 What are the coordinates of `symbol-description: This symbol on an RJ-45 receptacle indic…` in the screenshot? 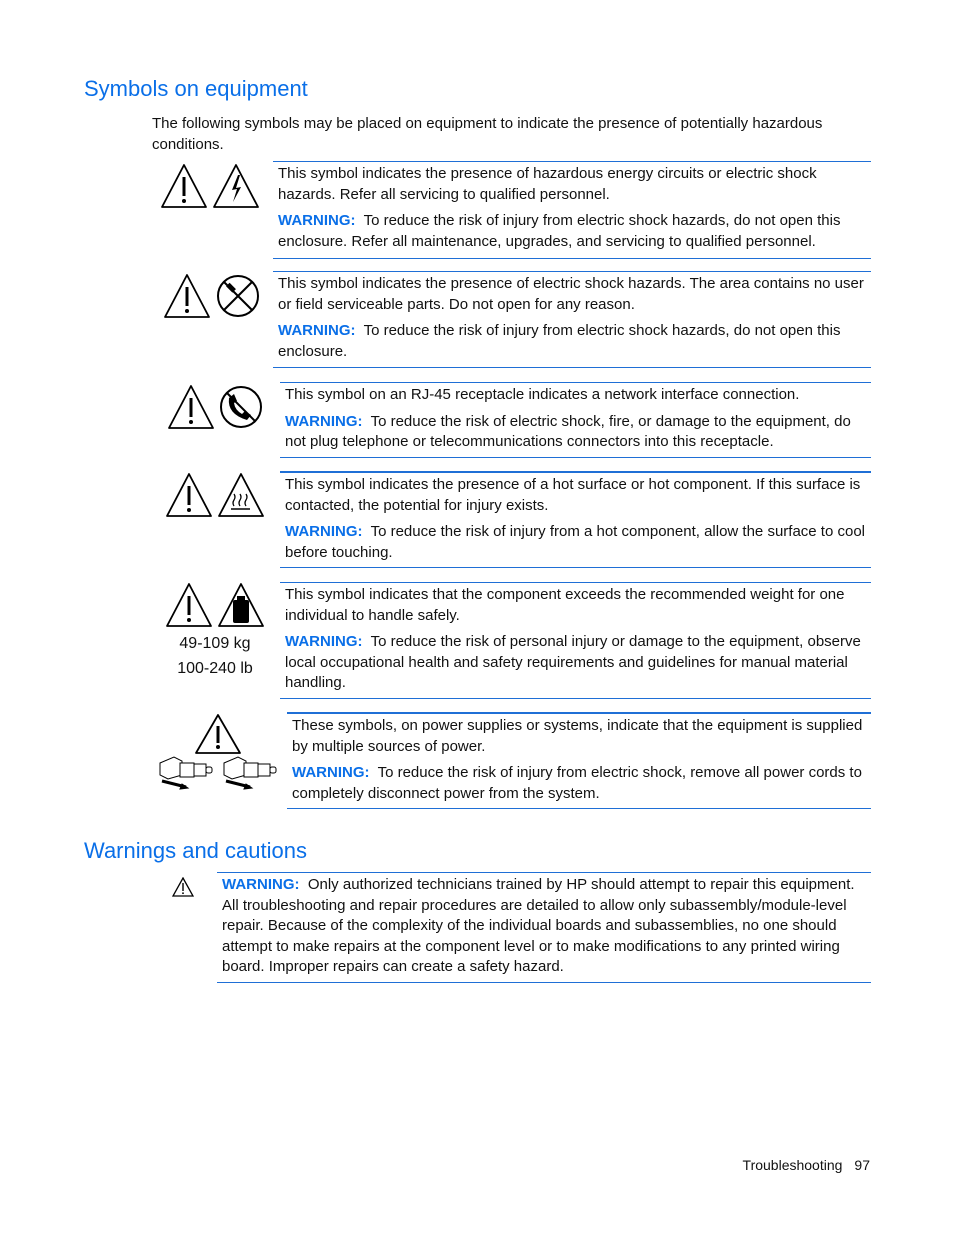 It's located at (542, 394).